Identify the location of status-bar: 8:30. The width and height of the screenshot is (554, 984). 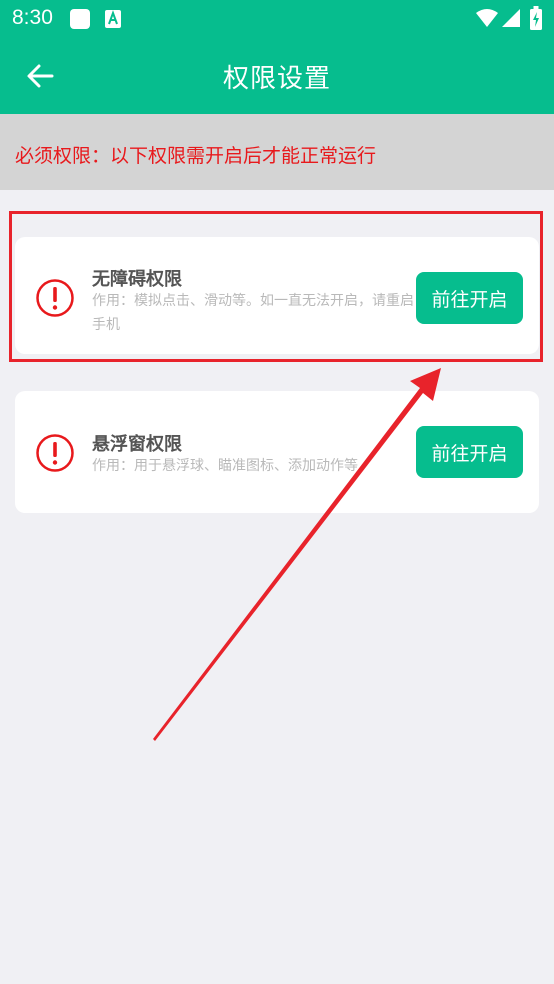
(277, 19).